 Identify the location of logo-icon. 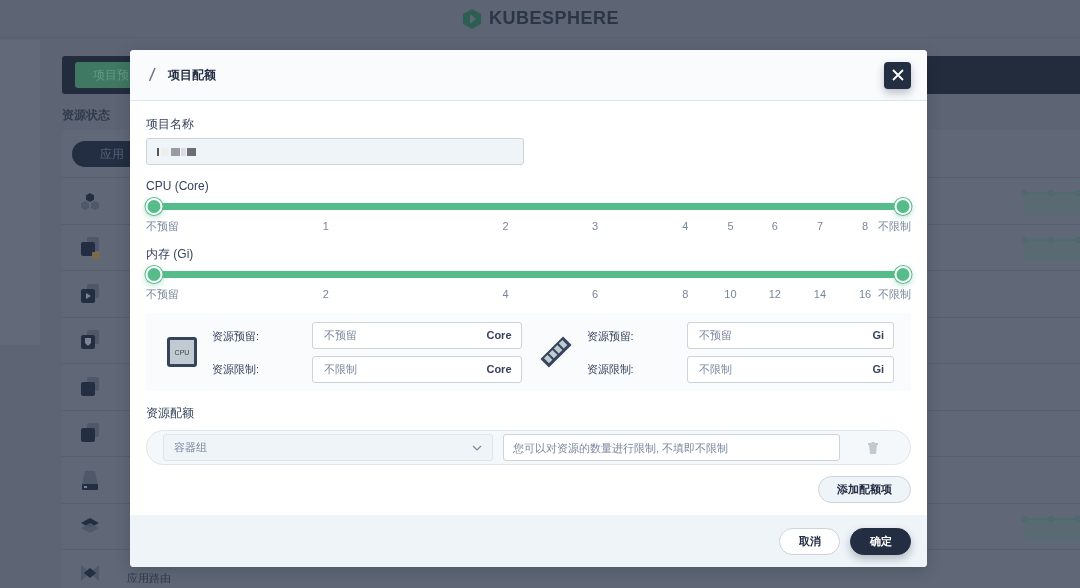
(472, 18).